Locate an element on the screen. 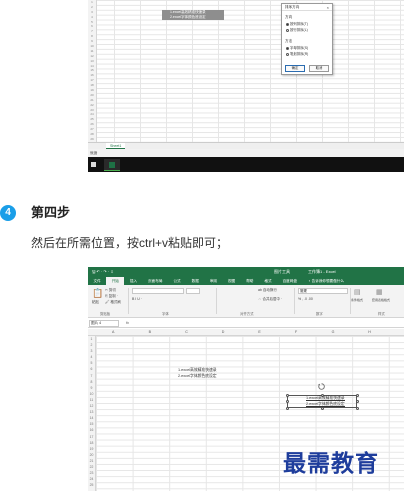 This screenshot has height=491, width=404. cell-text-1: 1.excel高效精准快速录 is located at coordinates (197, 370).